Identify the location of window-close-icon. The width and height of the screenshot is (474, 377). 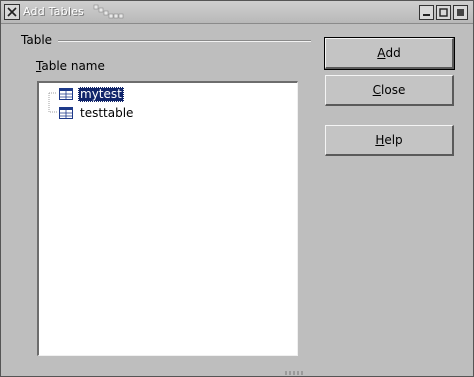
(12, 12).